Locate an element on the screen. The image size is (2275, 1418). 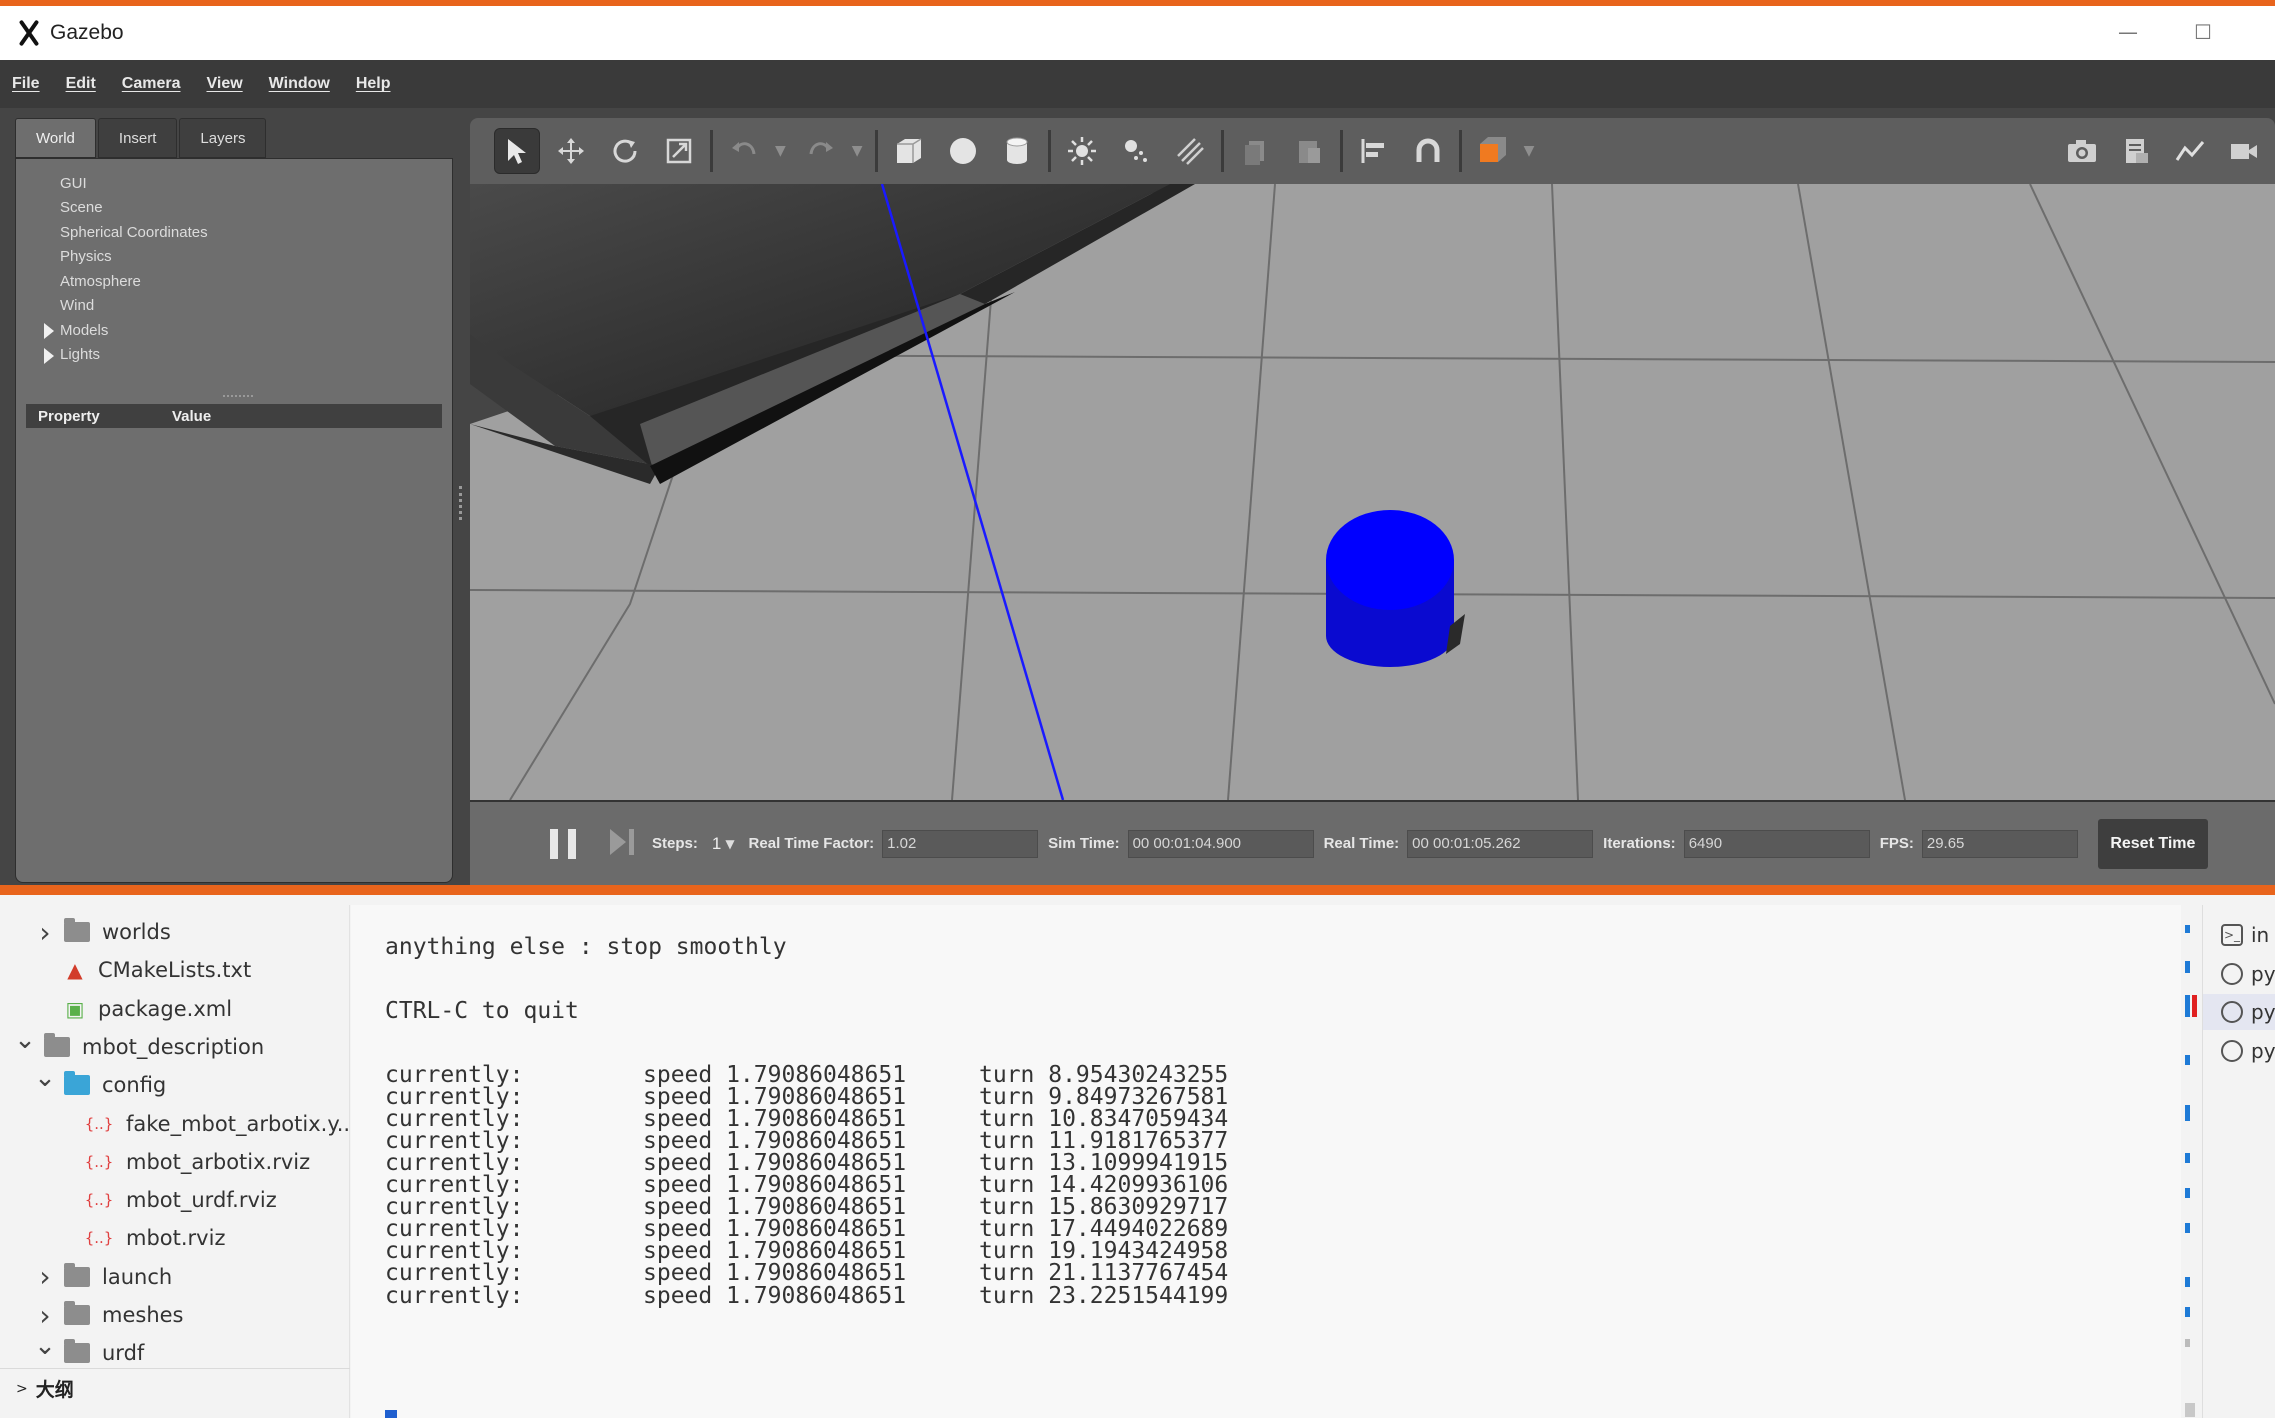
world-tree-item: Models is located at coordinates (126, 330).